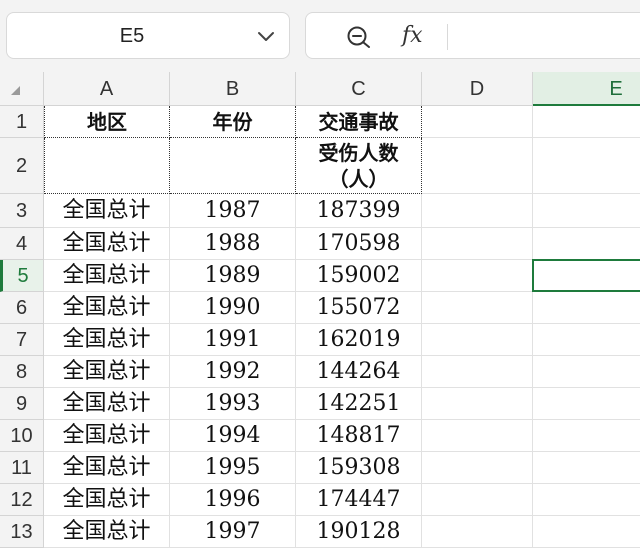 This screenshot has height=551, width=640. Describe the element at coordinates (266, 36) in the screenshot. I see `chevron-down-icon` at that location.